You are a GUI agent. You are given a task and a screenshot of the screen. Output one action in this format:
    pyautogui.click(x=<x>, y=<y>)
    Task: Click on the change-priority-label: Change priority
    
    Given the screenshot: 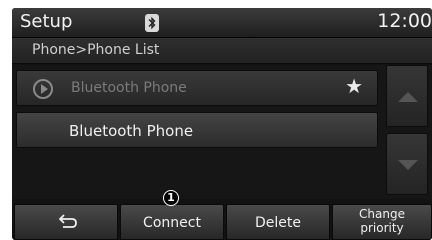 What is the action you would take?
    pyautogui.click(x=382, y=221)
    